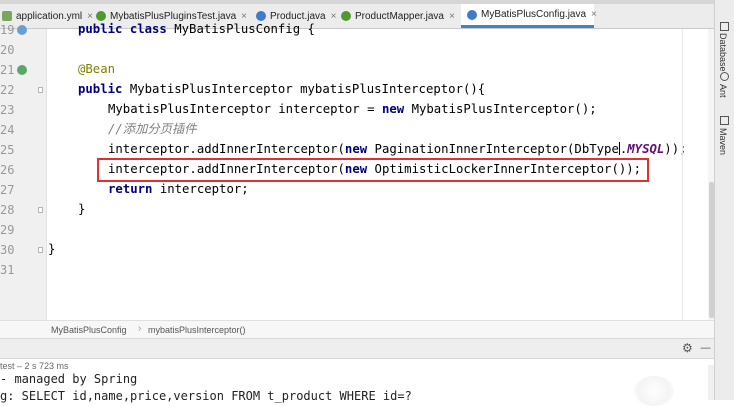 The width and height of the screenshot is (734, 406). I want to click on code-line: //添加分页插件, so click(152, 129).